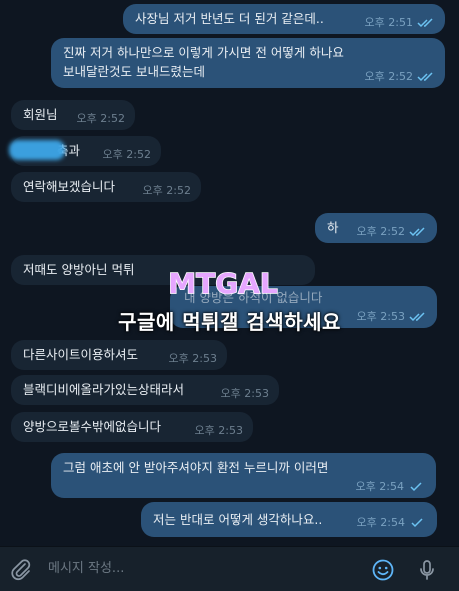 This screenshot has height=591, width=459. I want to click on message-incoming: 블랙디비에올라가있는상태라서 오후 2:53, so click(145, 390).